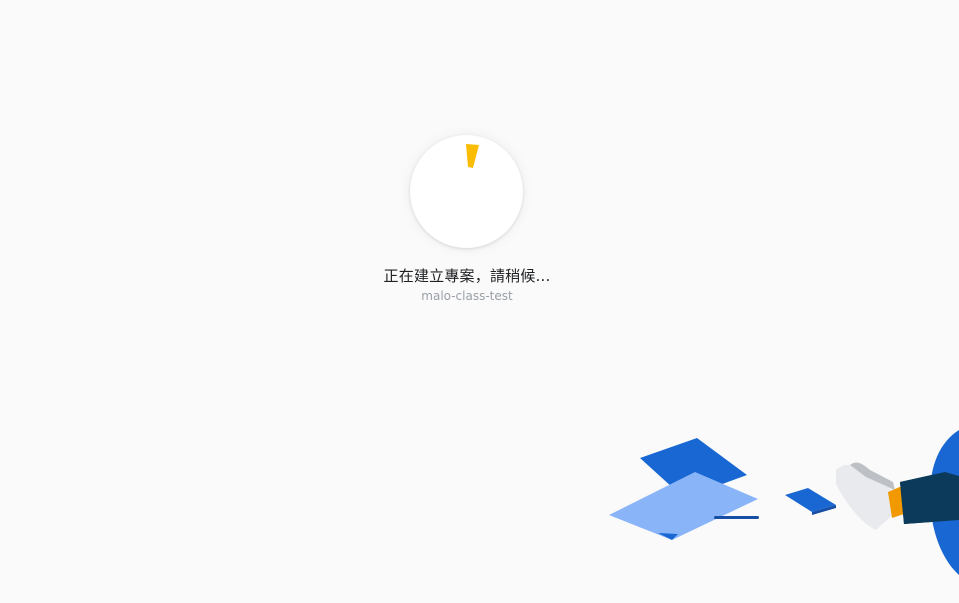 The height and width of the screenshot is (603, 959). I want to click on paper-shape, so click(683, 506).